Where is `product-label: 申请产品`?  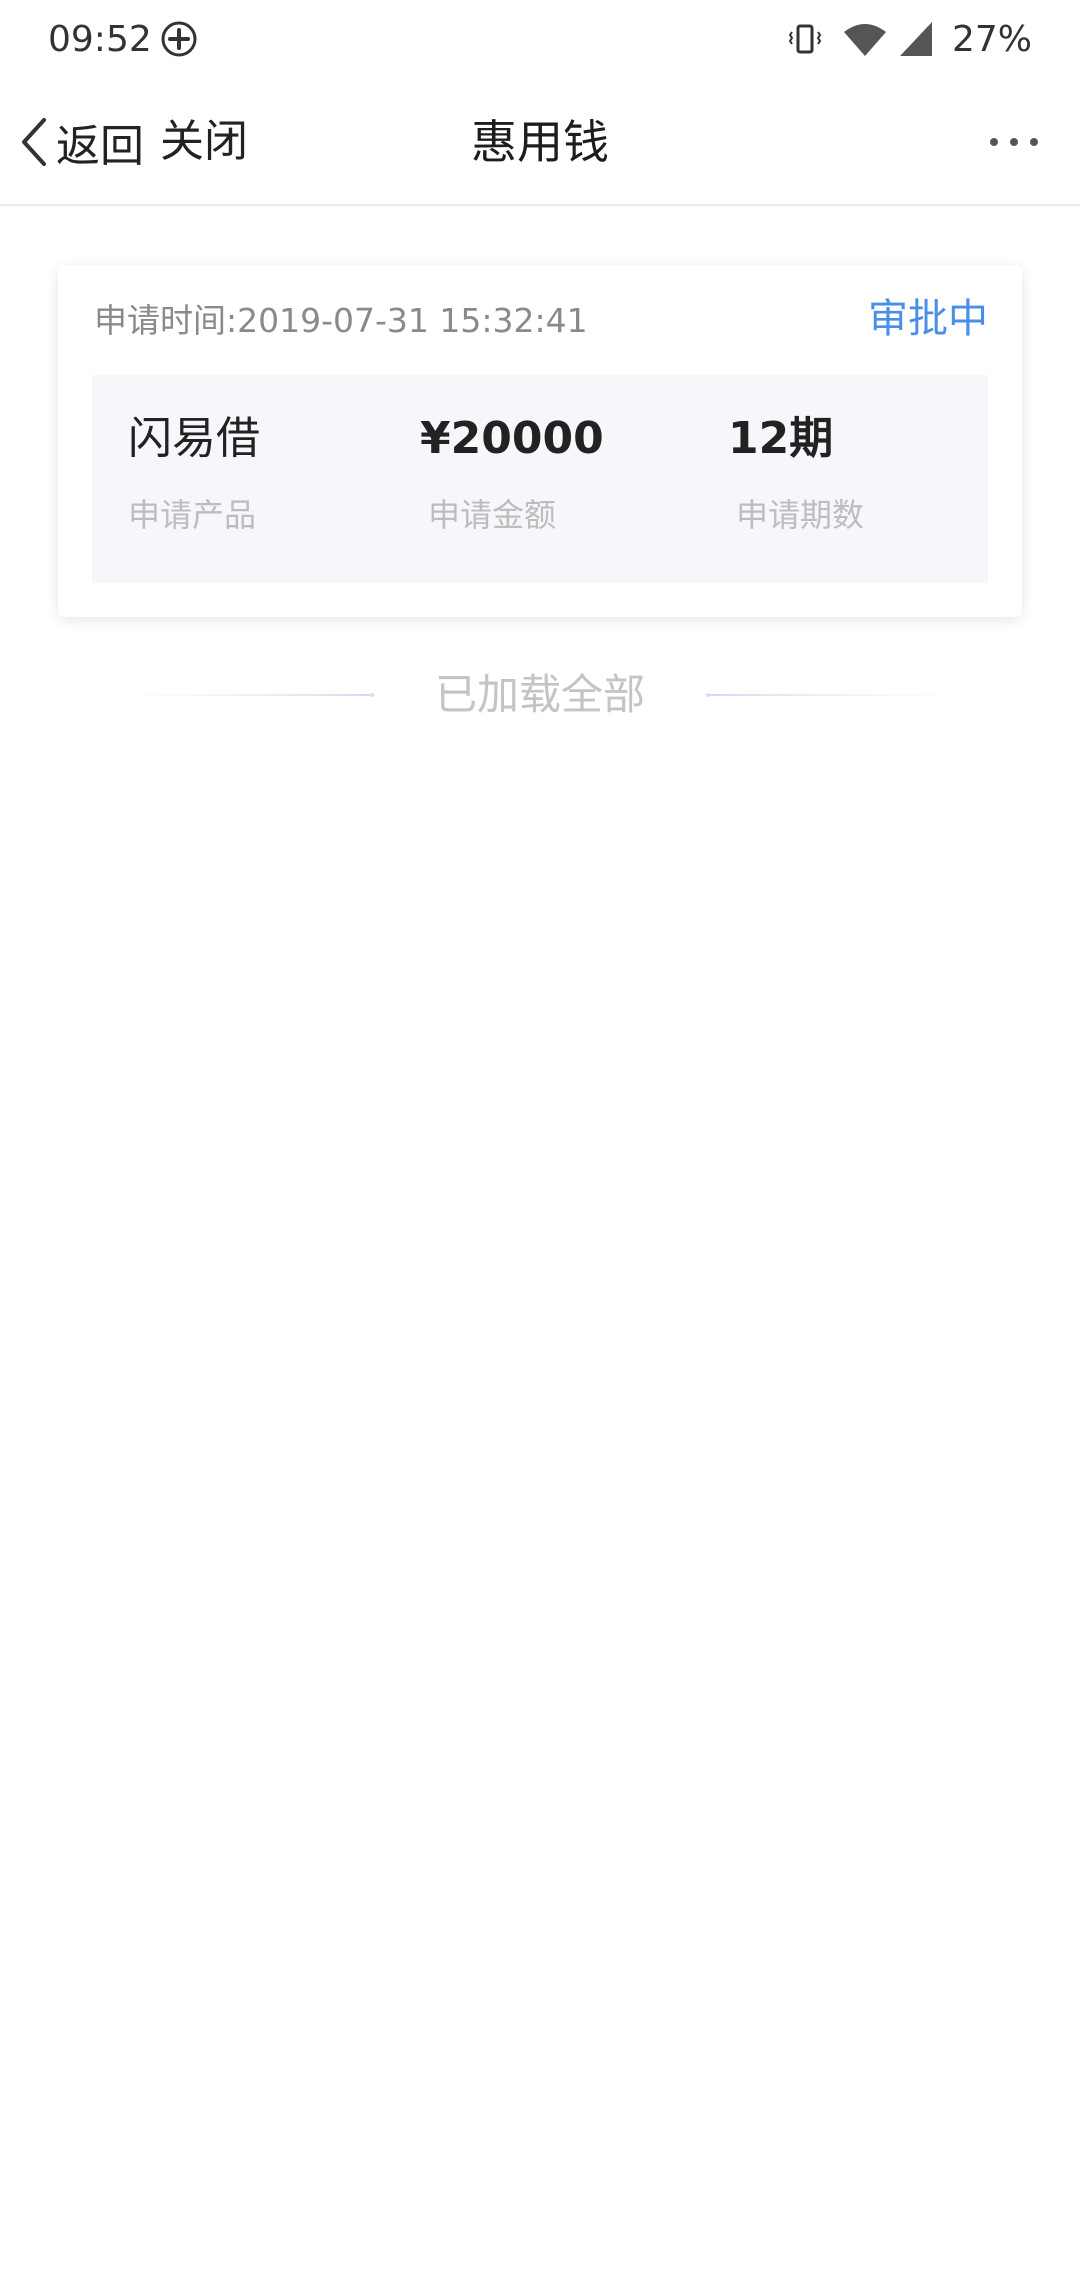
product-label: 申请产品 is located at coordinates (192, 515).